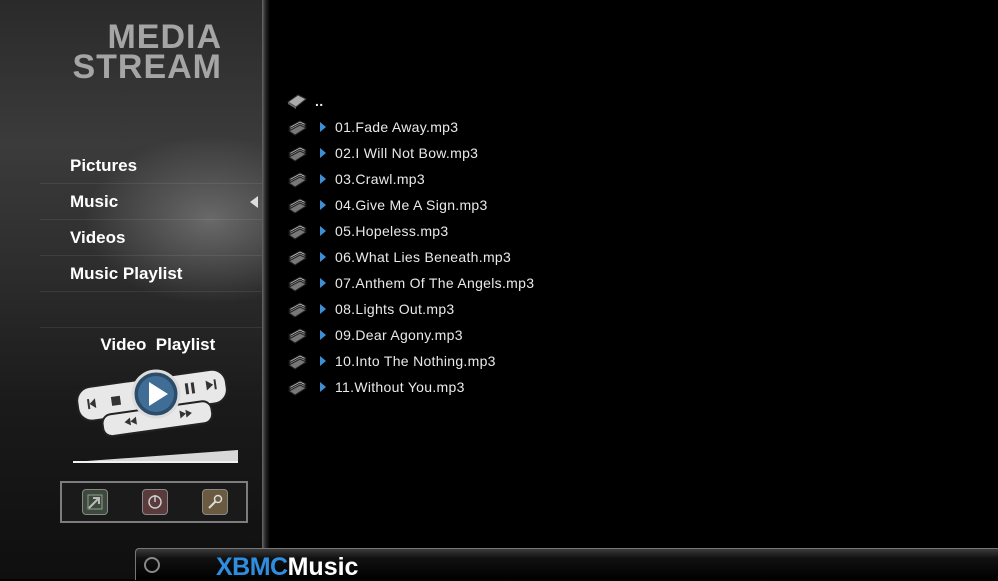  I want to click on menu-item-label: Video Playlist, so click(158, 344).